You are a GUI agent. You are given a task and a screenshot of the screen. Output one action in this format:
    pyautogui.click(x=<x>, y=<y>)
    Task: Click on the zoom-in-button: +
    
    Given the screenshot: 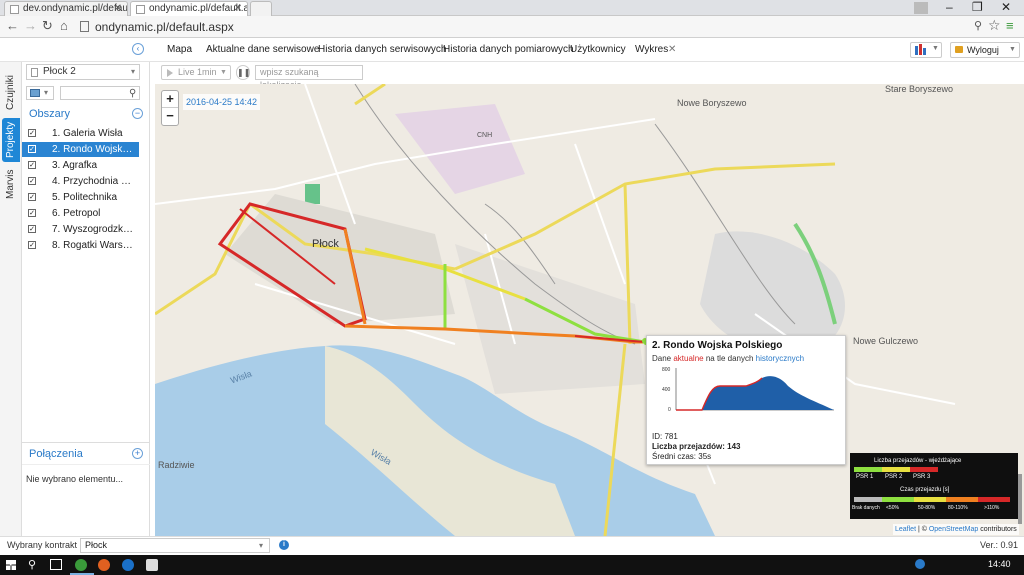 What is the action you would take?
    pyautogui.click(x=170, y=99)
    